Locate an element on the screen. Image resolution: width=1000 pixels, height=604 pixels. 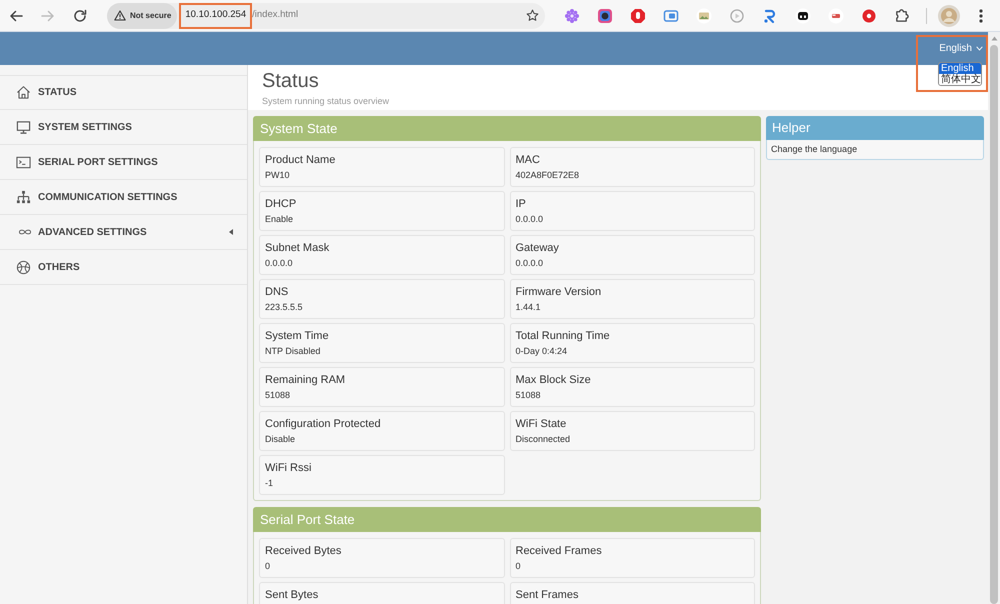
play-icon is located at coordinates (736, 16).